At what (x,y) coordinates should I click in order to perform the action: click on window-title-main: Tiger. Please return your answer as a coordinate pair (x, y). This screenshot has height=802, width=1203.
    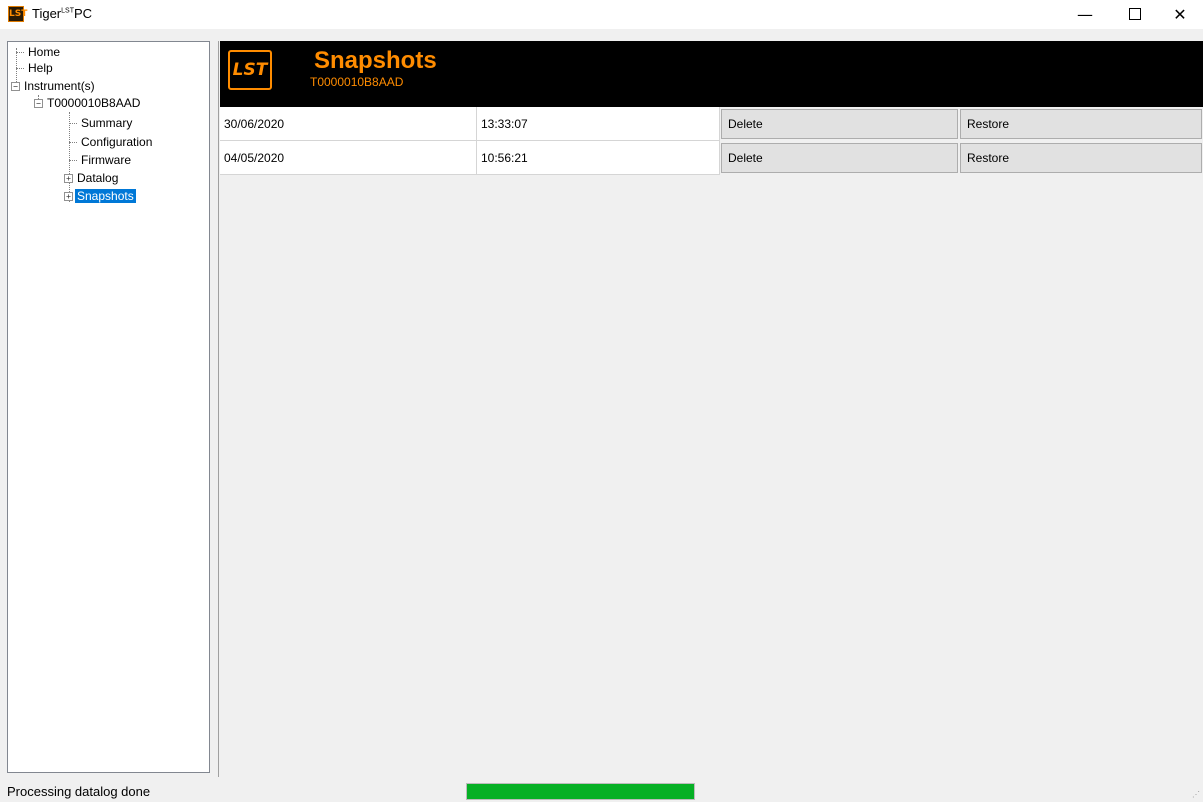
    Looking at the image, I should click on (47, 13).